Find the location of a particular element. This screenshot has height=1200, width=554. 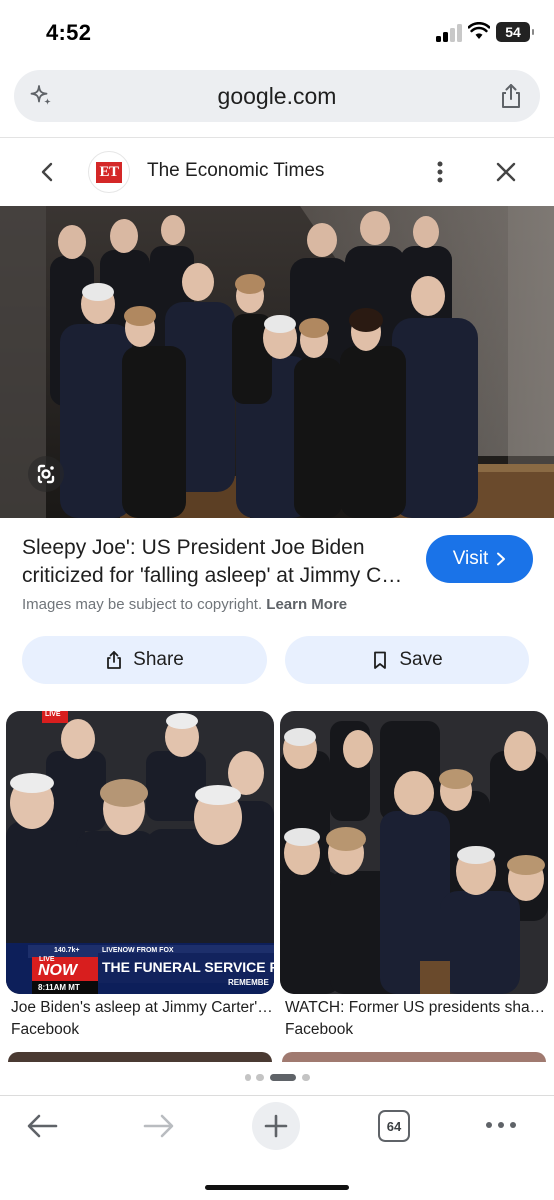

battery-icon: 54 is located at coordinates (515, 32).